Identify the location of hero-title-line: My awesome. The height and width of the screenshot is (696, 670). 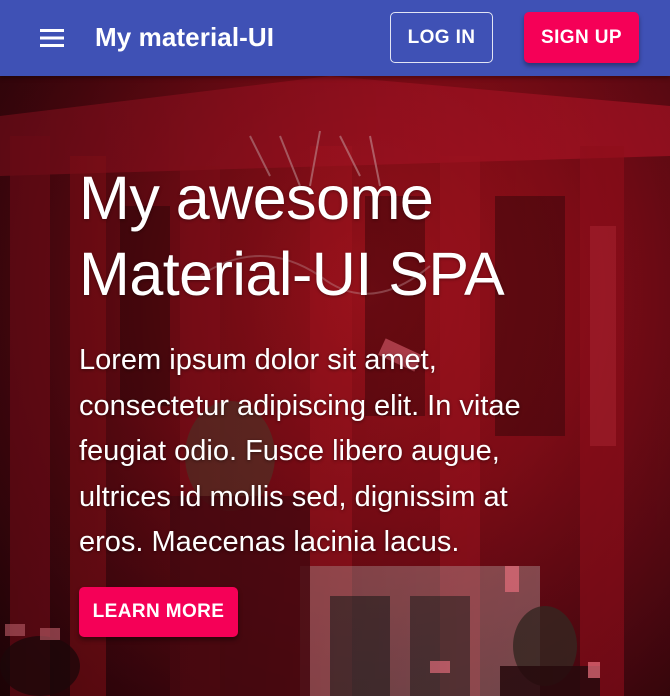
(256, 198).